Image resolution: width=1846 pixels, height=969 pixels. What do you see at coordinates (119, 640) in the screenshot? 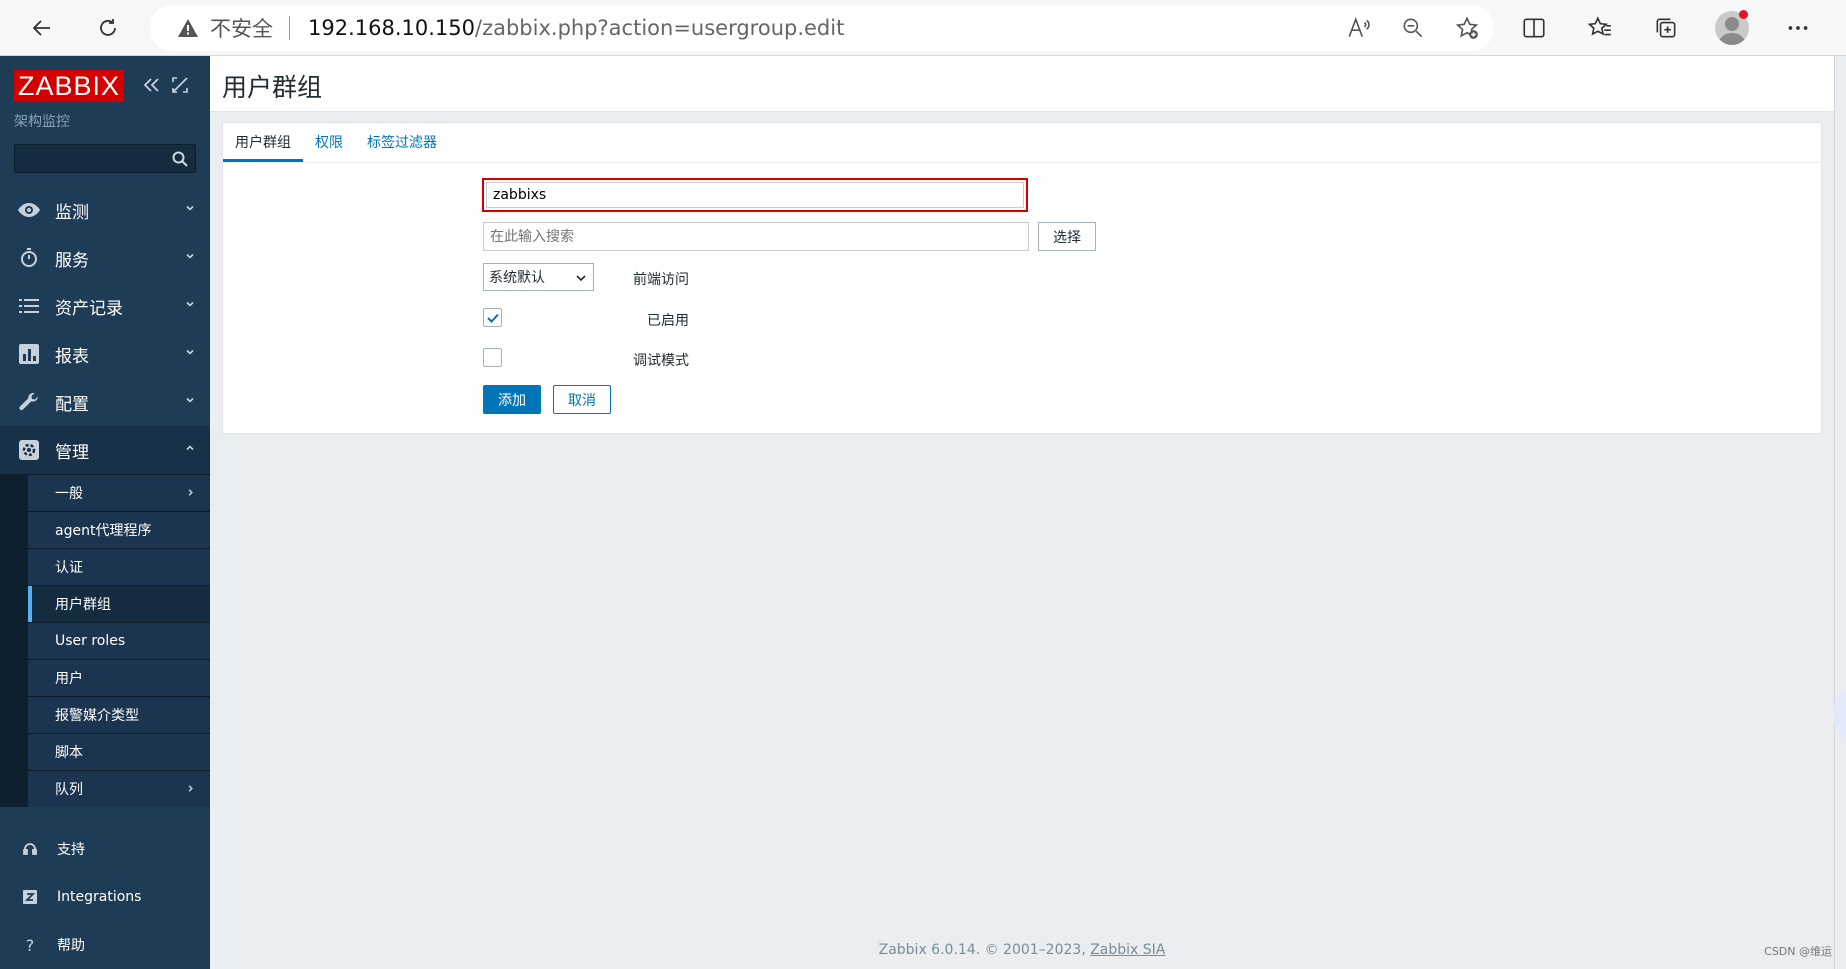
I see `submenu-item-user-roles: User roles` at bounding box center [119, 640].